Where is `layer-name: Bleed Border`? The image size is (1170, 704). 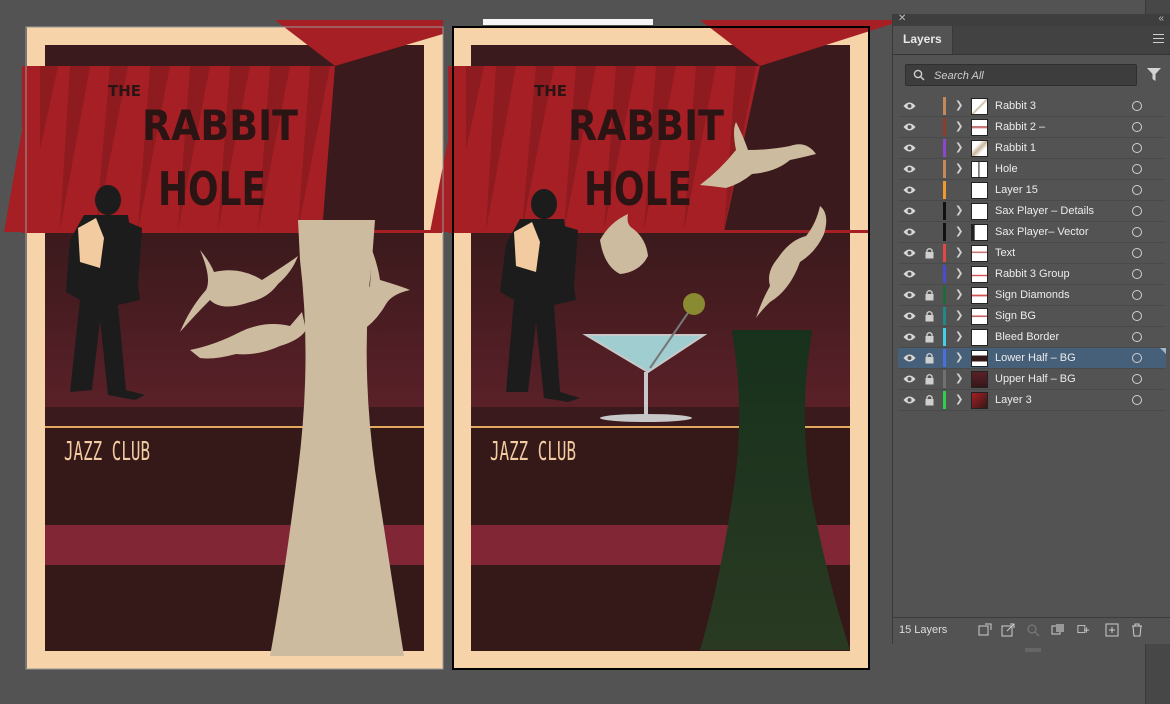
layer-name: Bleed Border is located at coordinates (1027, 337).